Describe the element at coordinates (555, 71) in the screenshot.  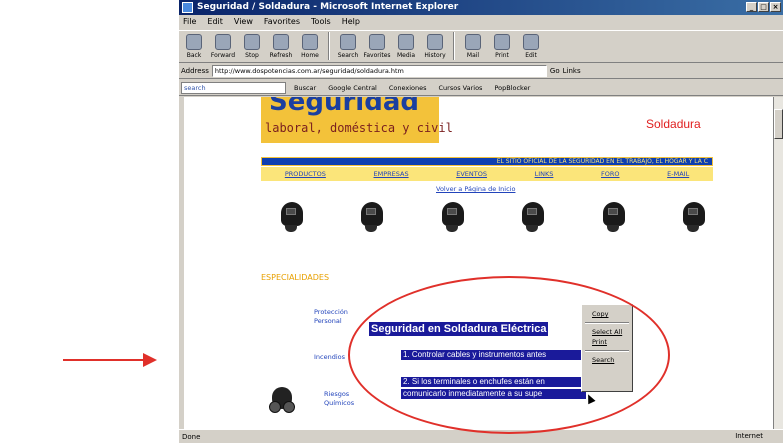
I see `go-button: Go` at that location.